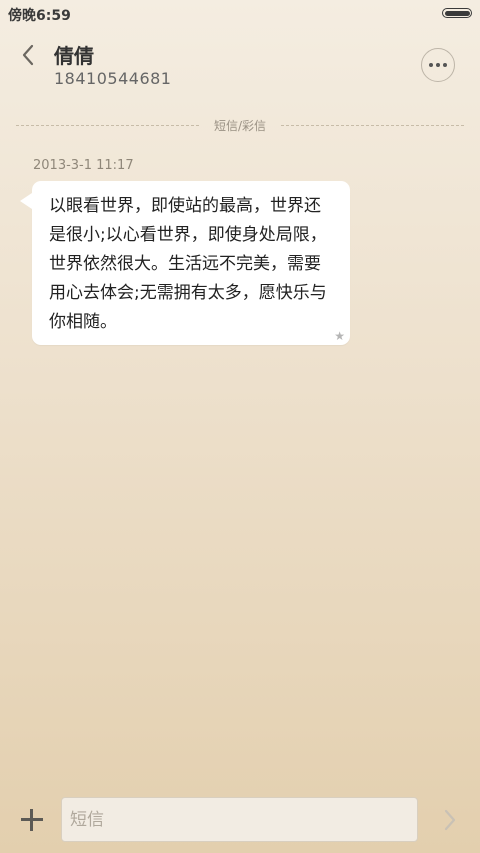 The height and width of the screenshot is (853, 480). I want to click on more-options-button, so click(438, 65).